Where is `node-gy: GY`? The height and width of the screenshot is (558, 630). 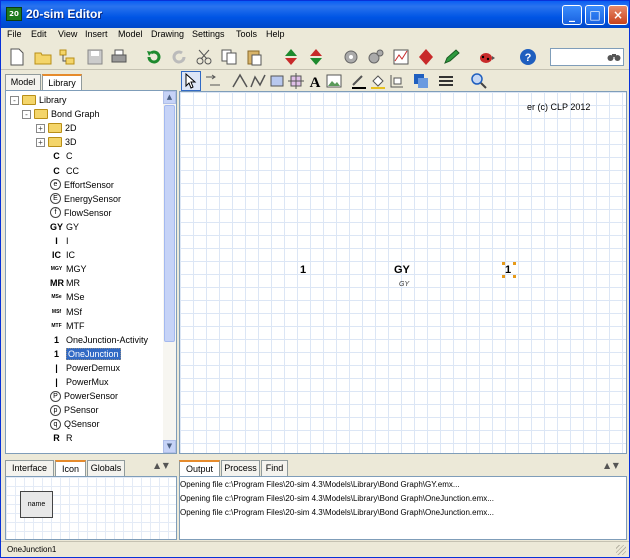 node-gy: GY is located at coordinates (402, 270).